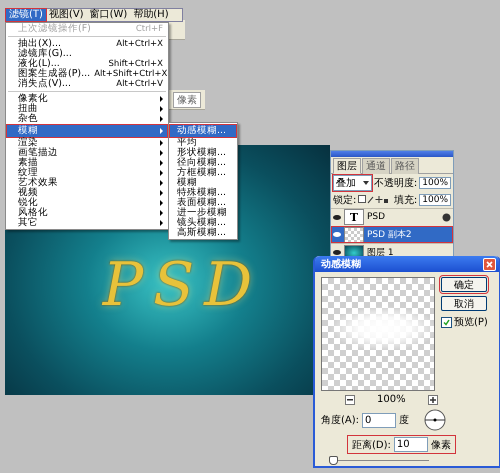 The height and width of the screenshot is (473, 500). What do you see at coordinates (376, 217) in the screenshot?
I see `layer-name: PSD` at bounding box center [376, 217].